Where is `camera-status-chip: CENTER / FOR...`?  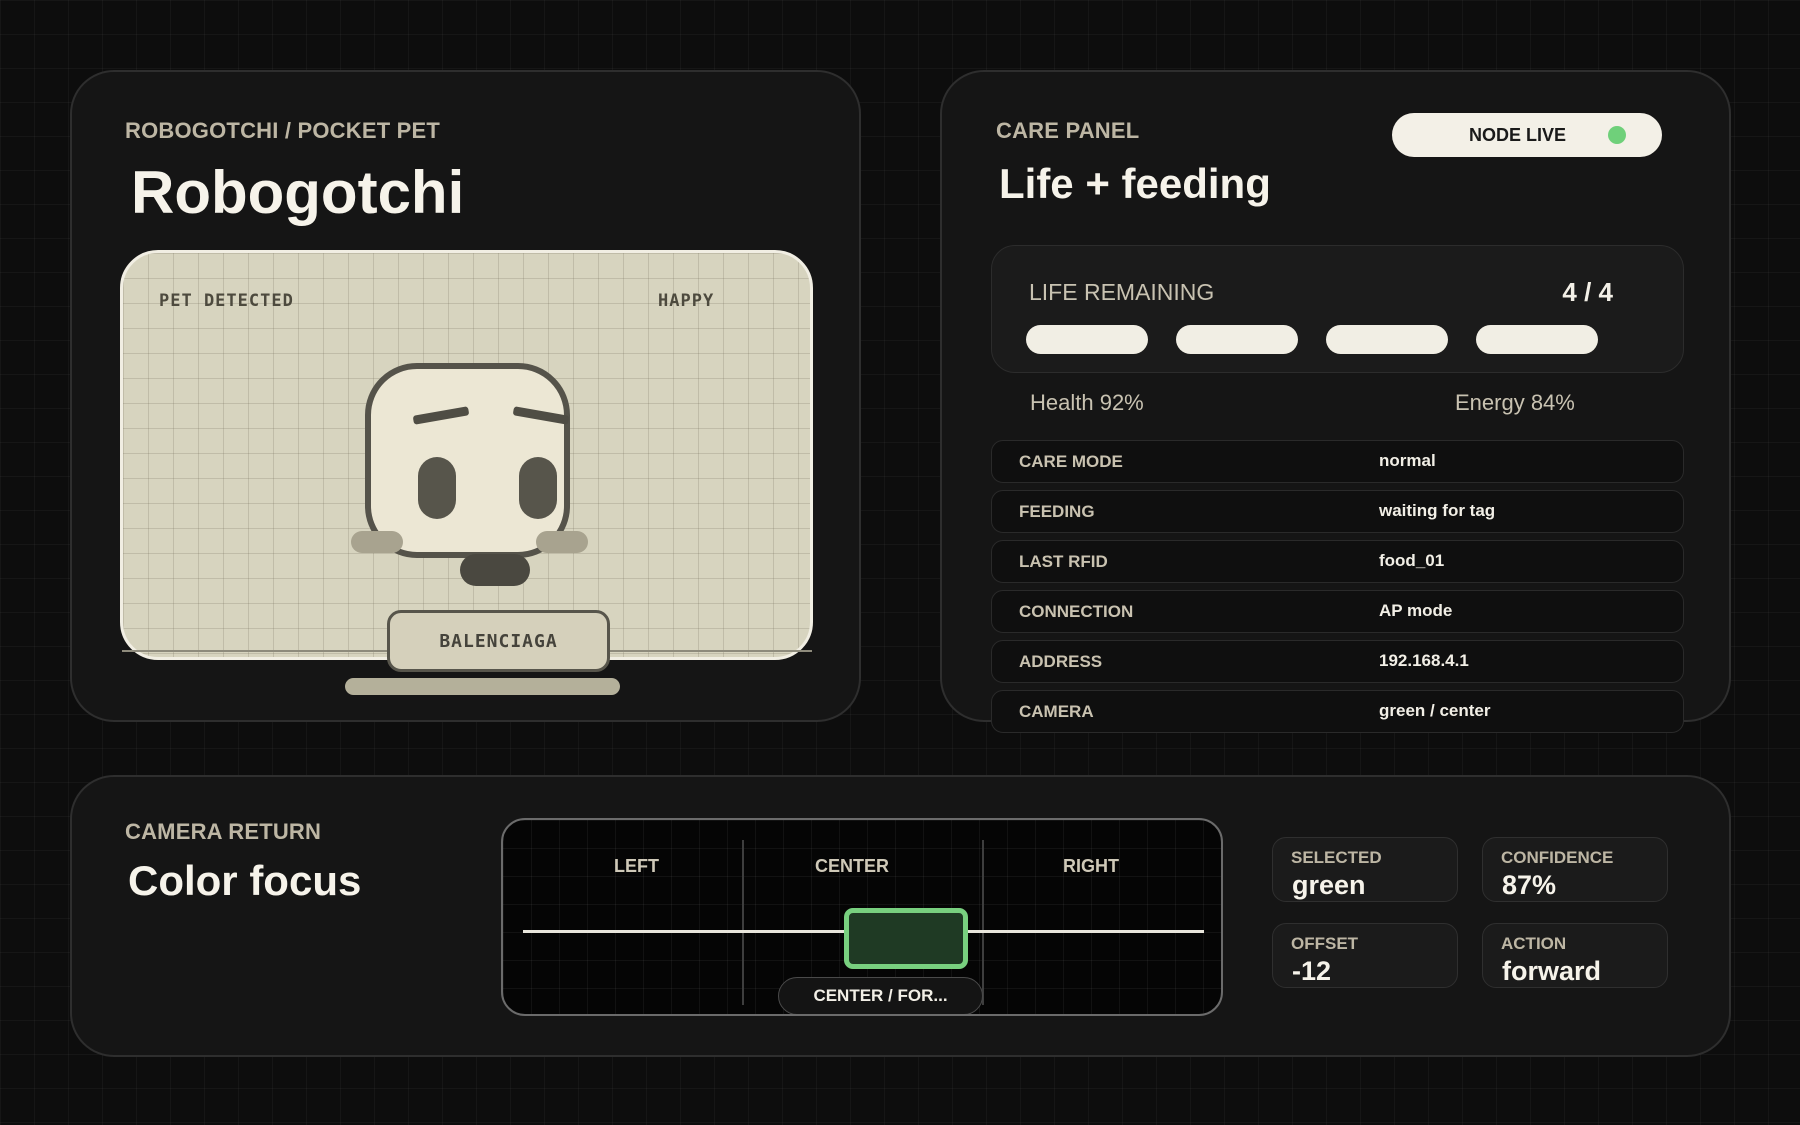 camera-status-chip: CENTER / FOR... is located at coordinates (880, 995).